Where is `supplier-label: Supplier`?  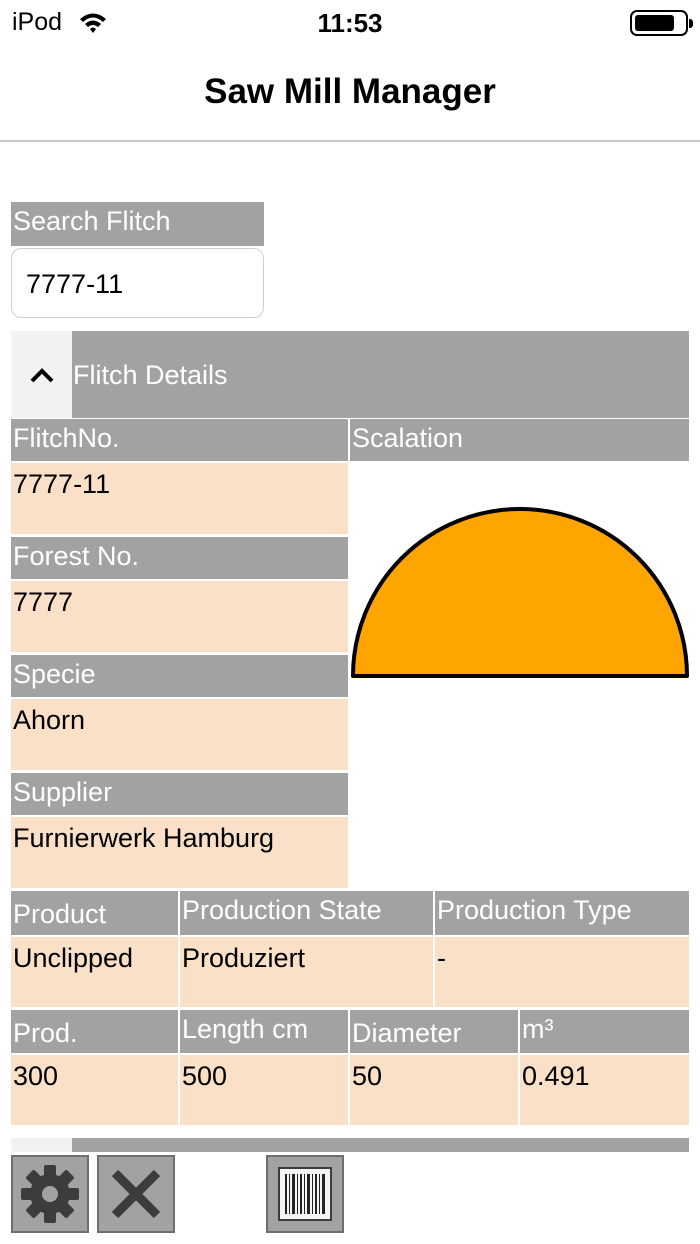 supplier-label: Supplier is located at coordinates (179, 794).